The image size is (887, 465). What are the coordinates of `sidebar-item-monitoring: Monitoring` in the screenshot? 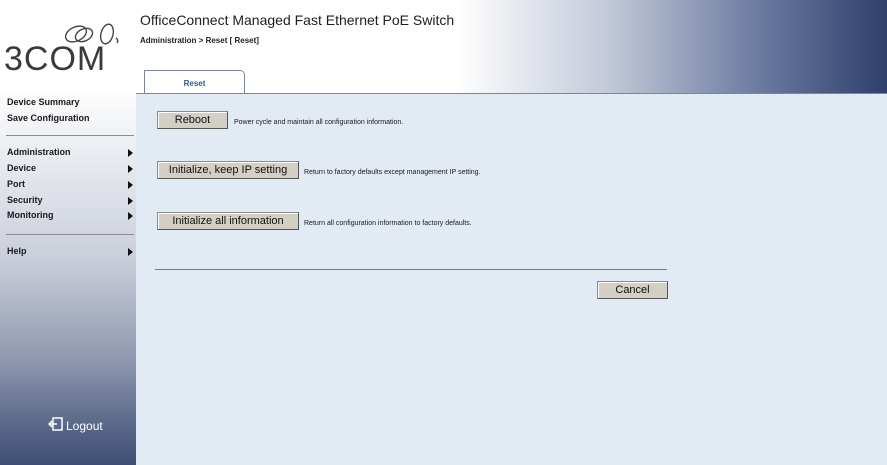 It's located at (70, 217).